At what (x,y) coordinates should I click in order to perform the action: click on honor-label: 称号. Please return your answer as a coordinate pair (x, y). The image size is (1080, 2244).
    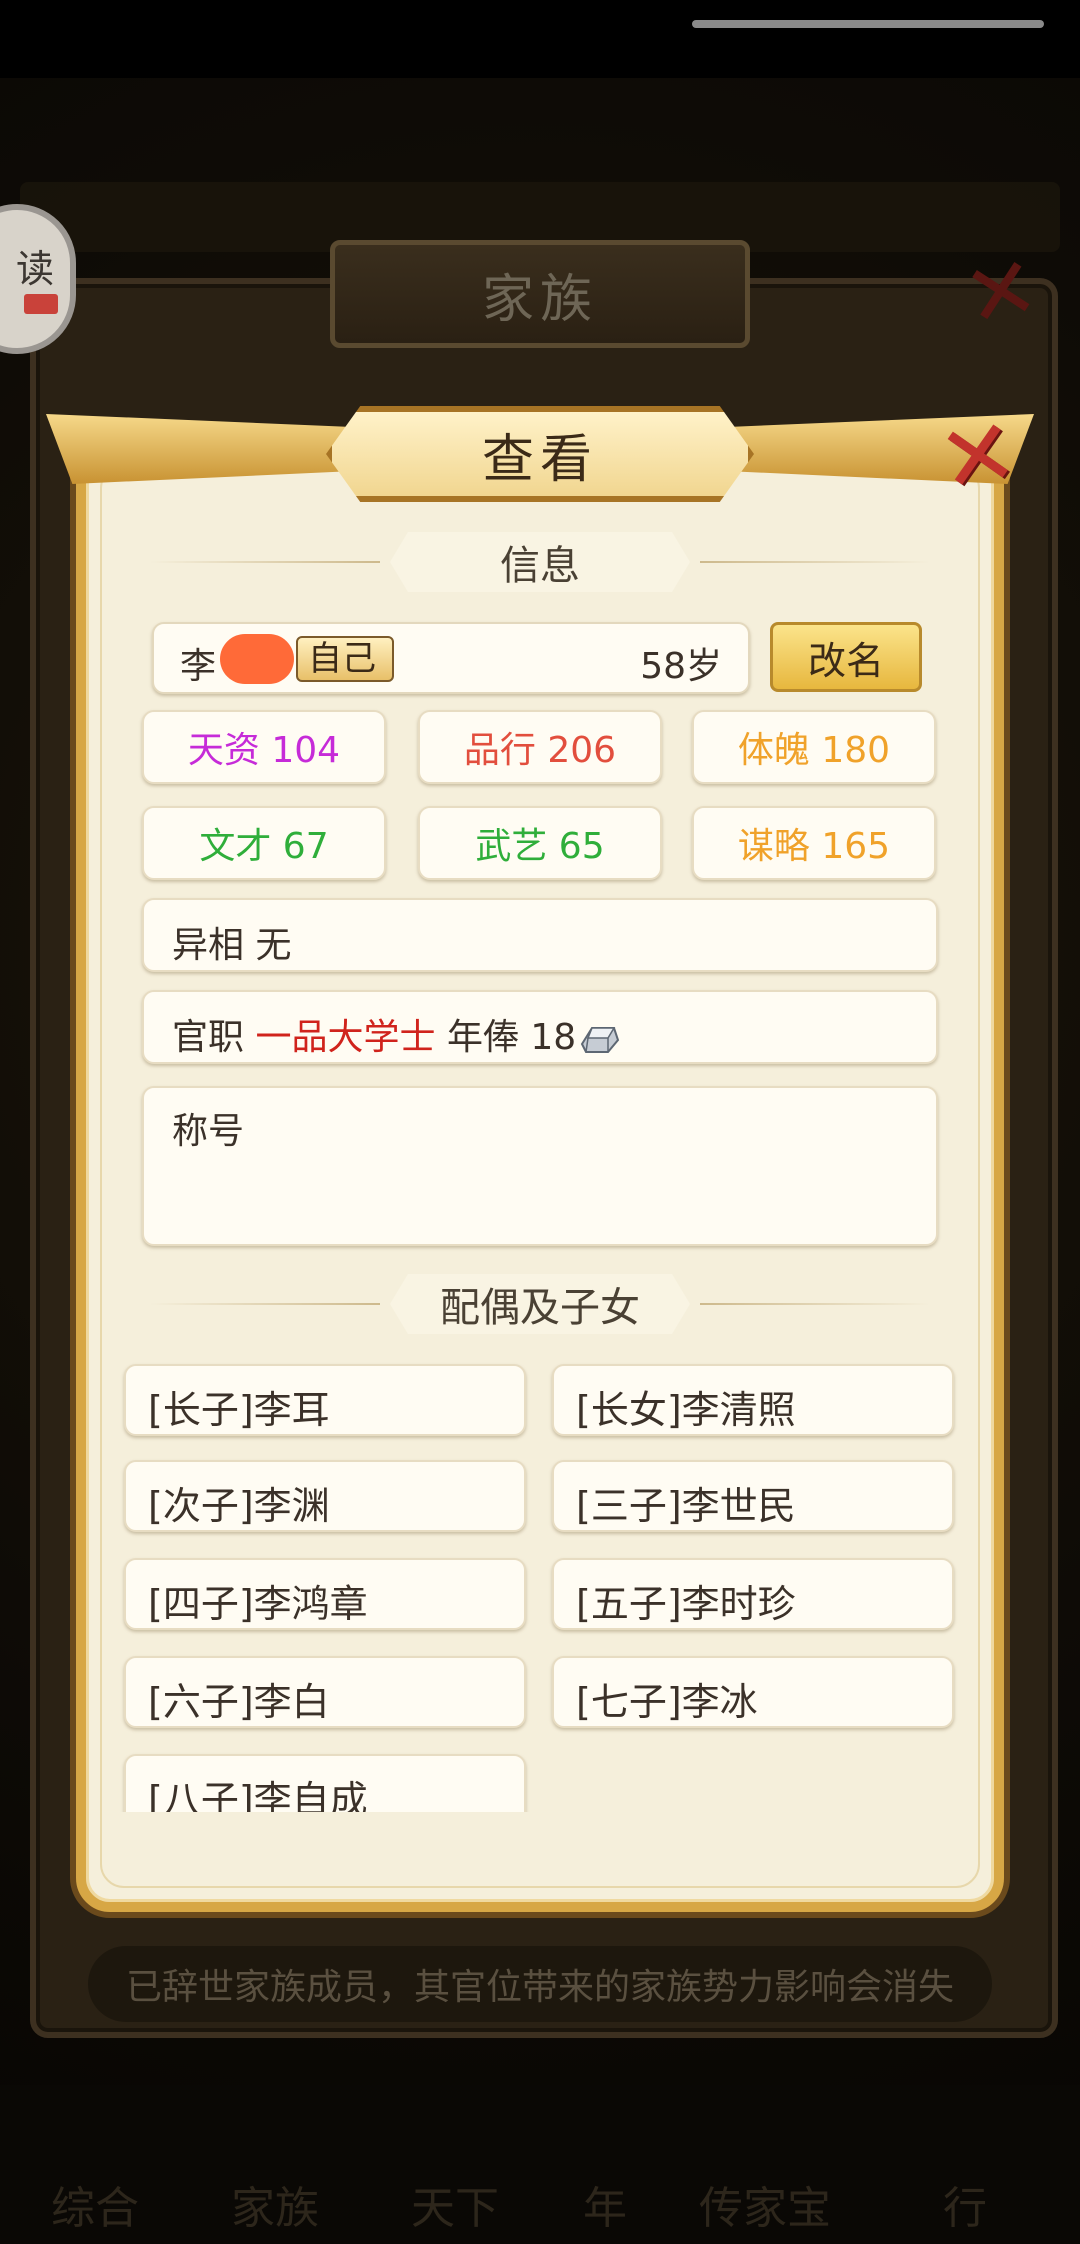
    Looking at the image, I should click on (208, 1131).